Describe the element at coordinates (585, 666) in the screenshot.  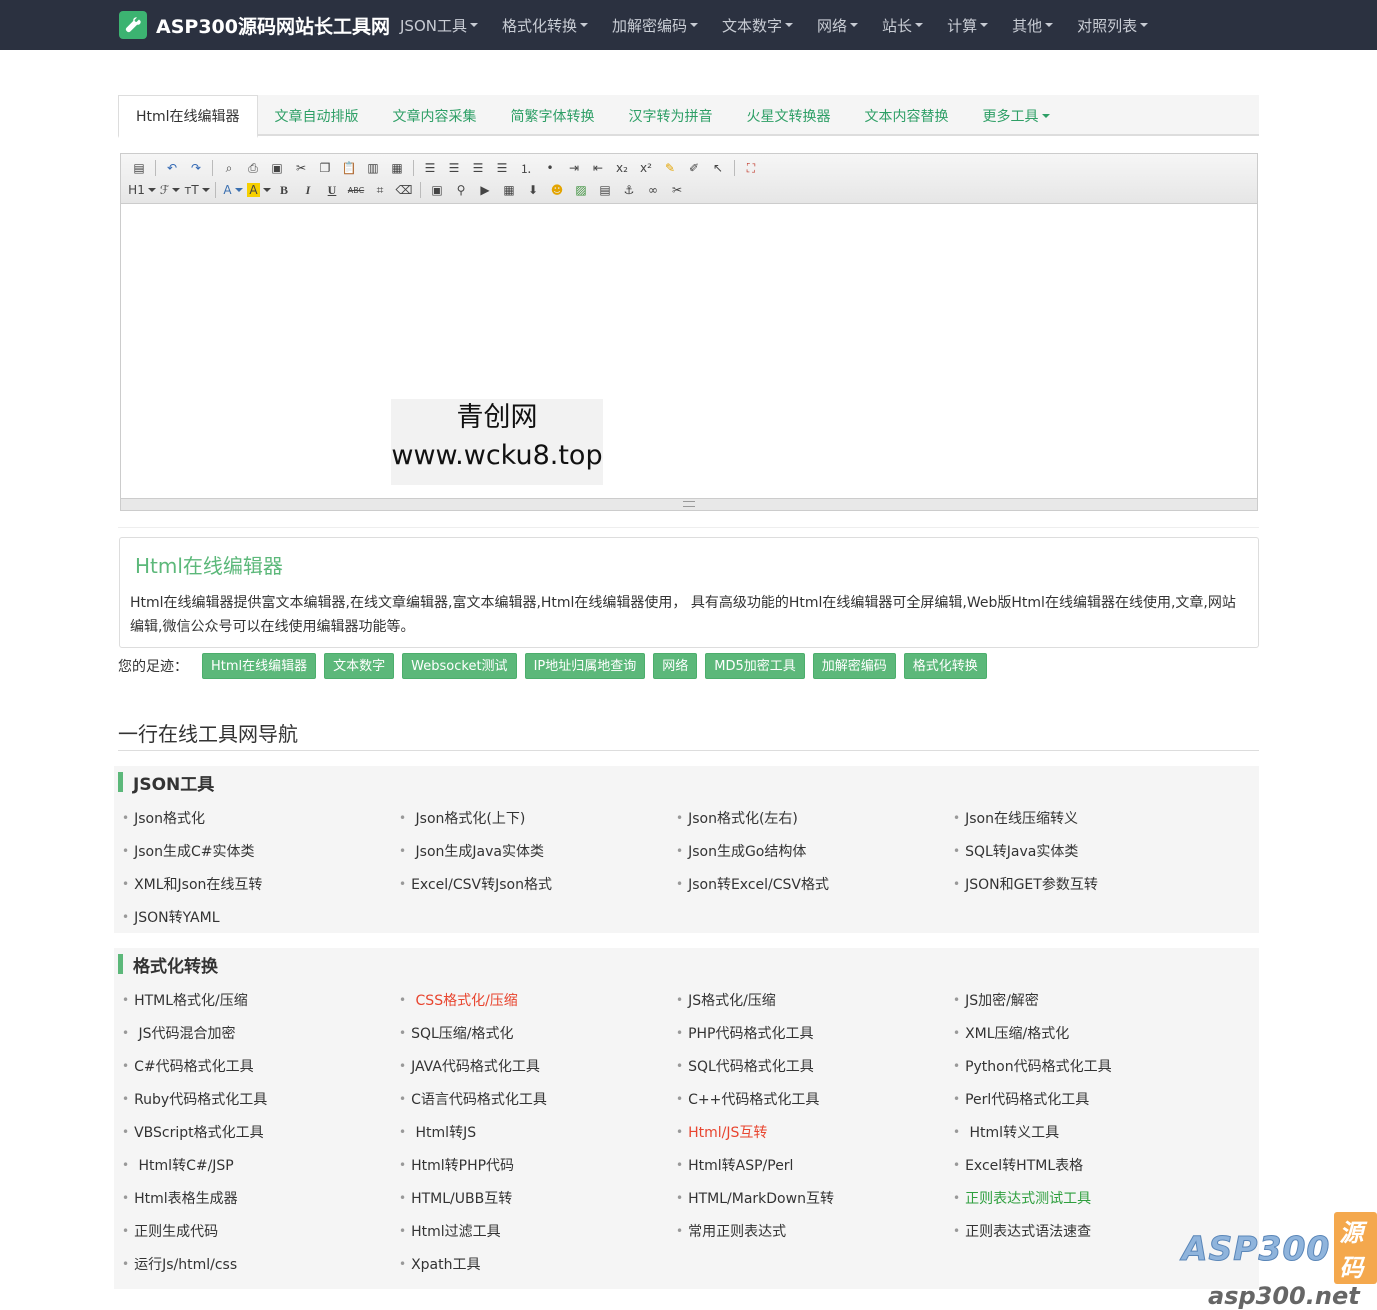
I see `history-chip: IP地址归属地查询` at that location.